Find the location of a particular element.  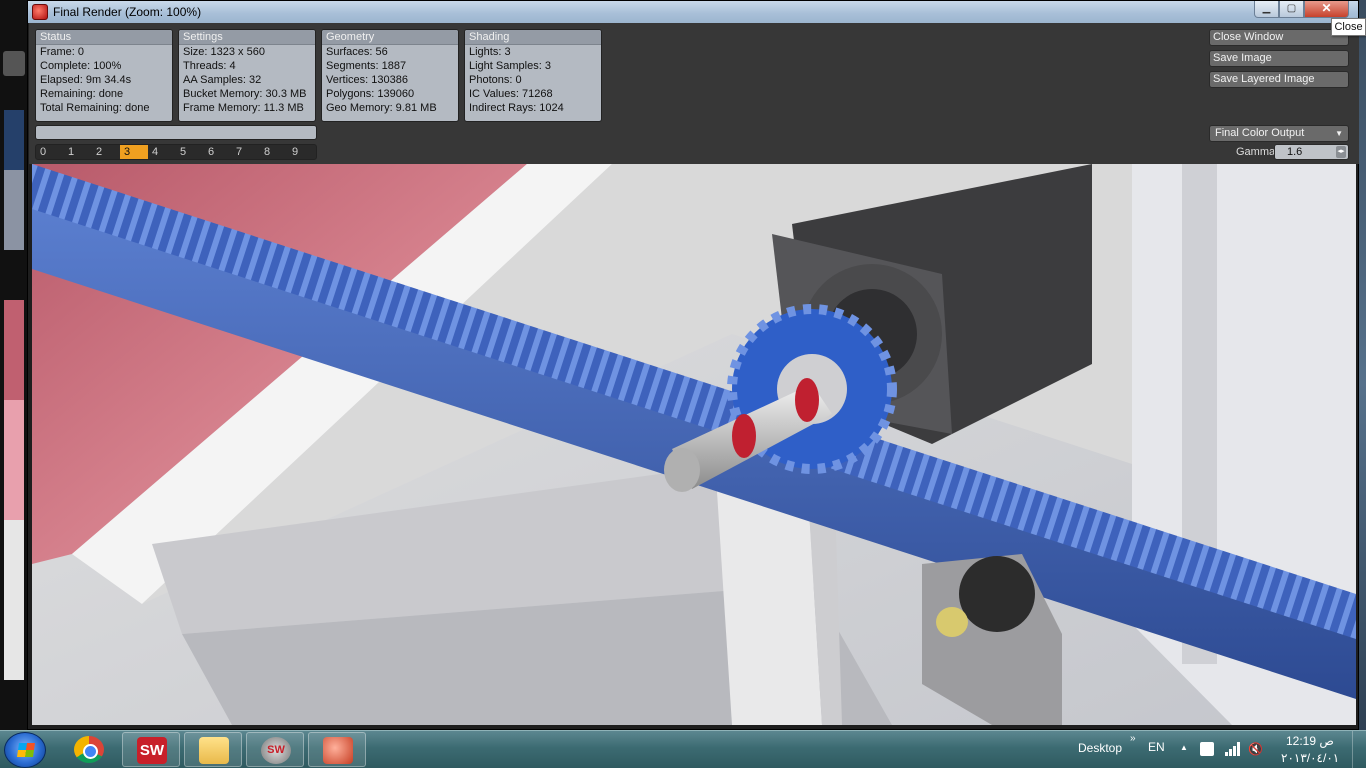

clock-time: 12:19 ص is located at coordinates (1310, 741).